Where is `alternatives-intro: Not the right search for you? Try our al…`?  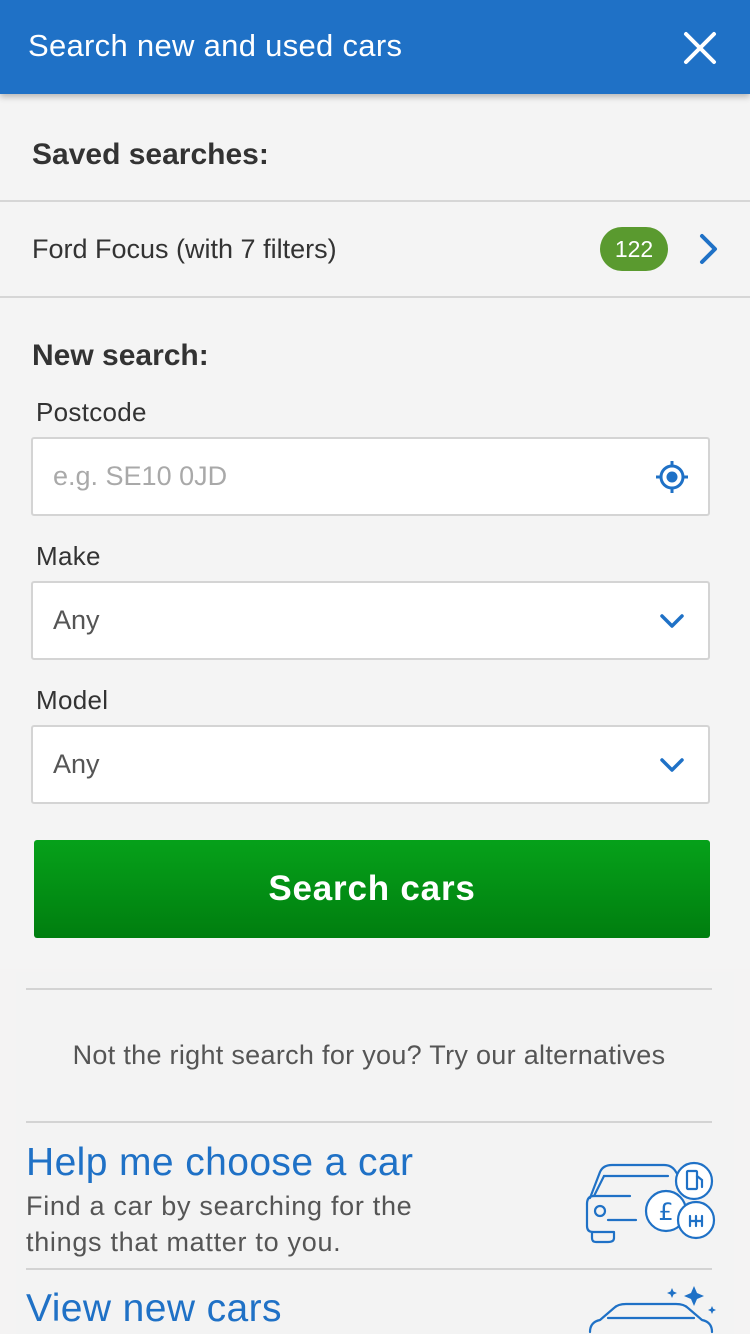
alternatives-intro: Not the right search for you? Try our al… is located at coordinates (369, 1055).